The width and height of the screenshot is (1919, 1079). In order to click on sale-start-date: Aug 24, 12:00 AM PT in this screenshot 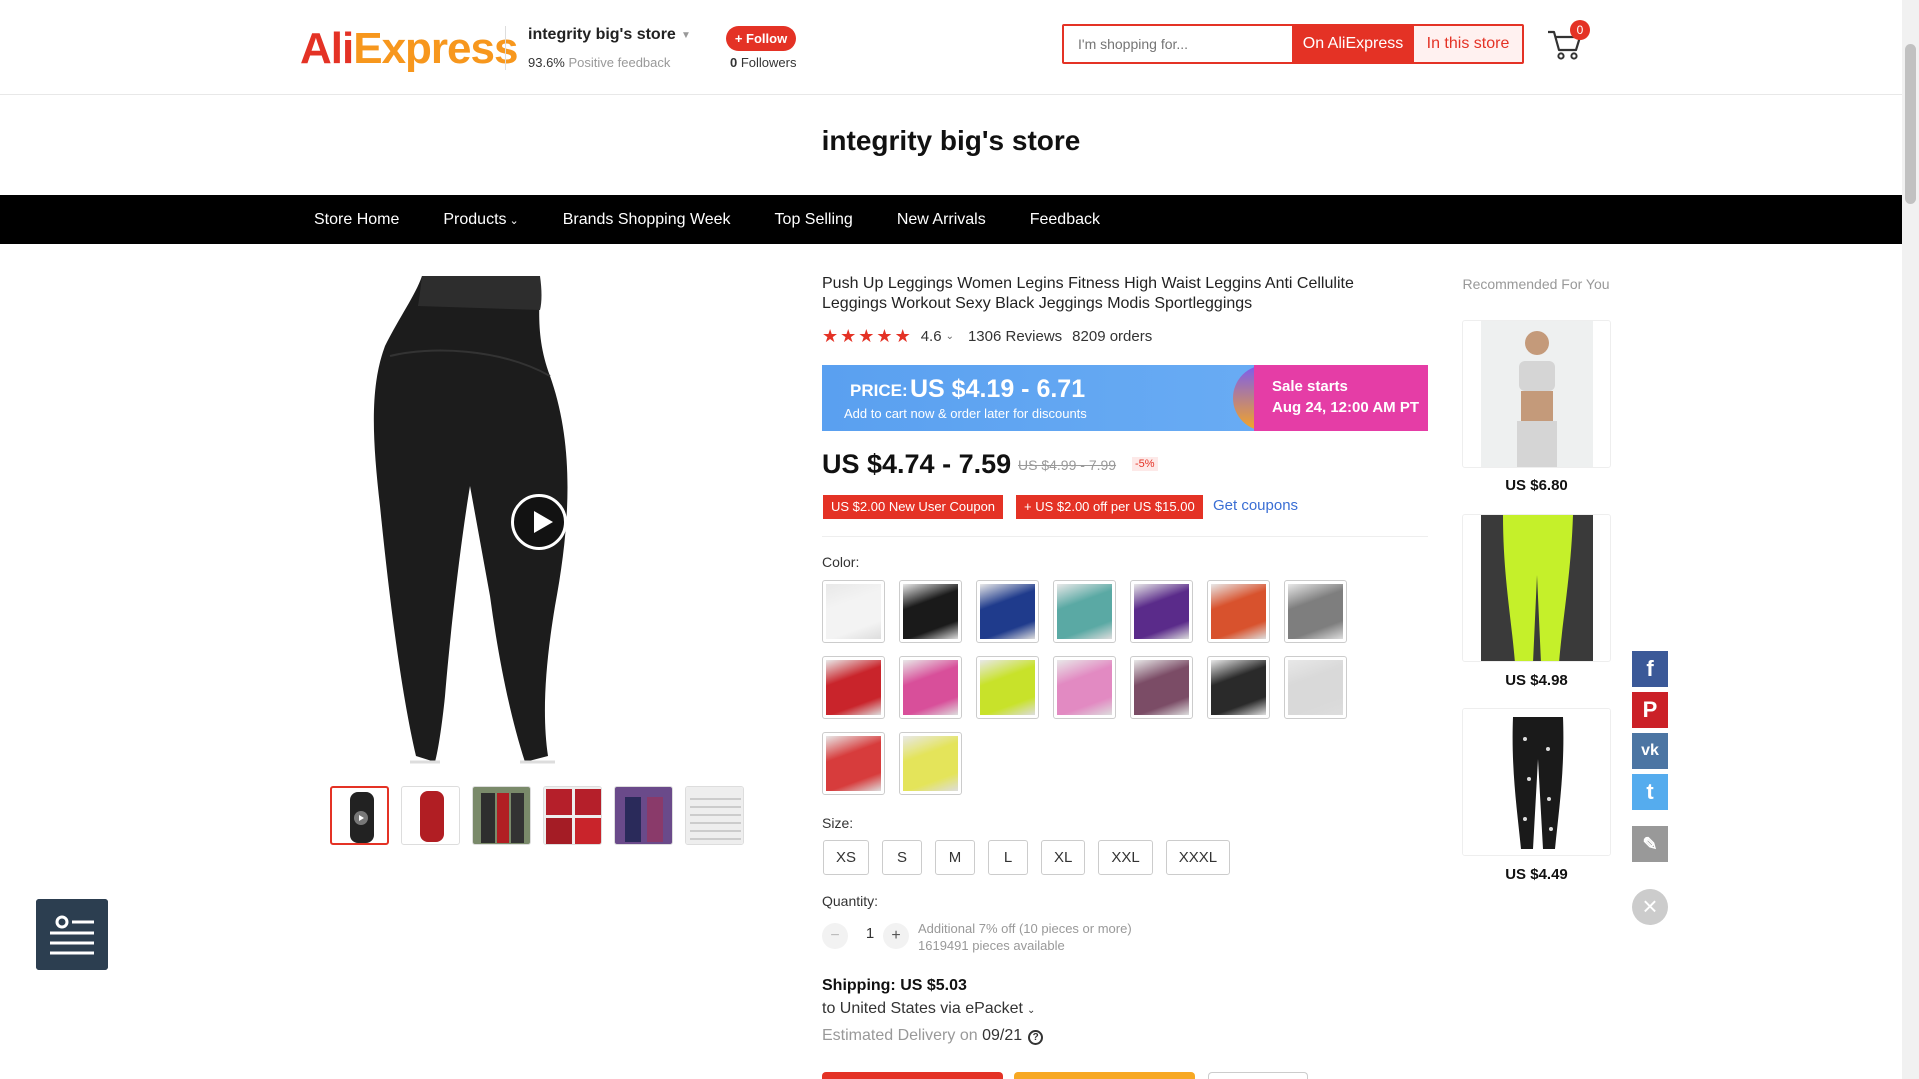, I will do `click(1345, 407)`.